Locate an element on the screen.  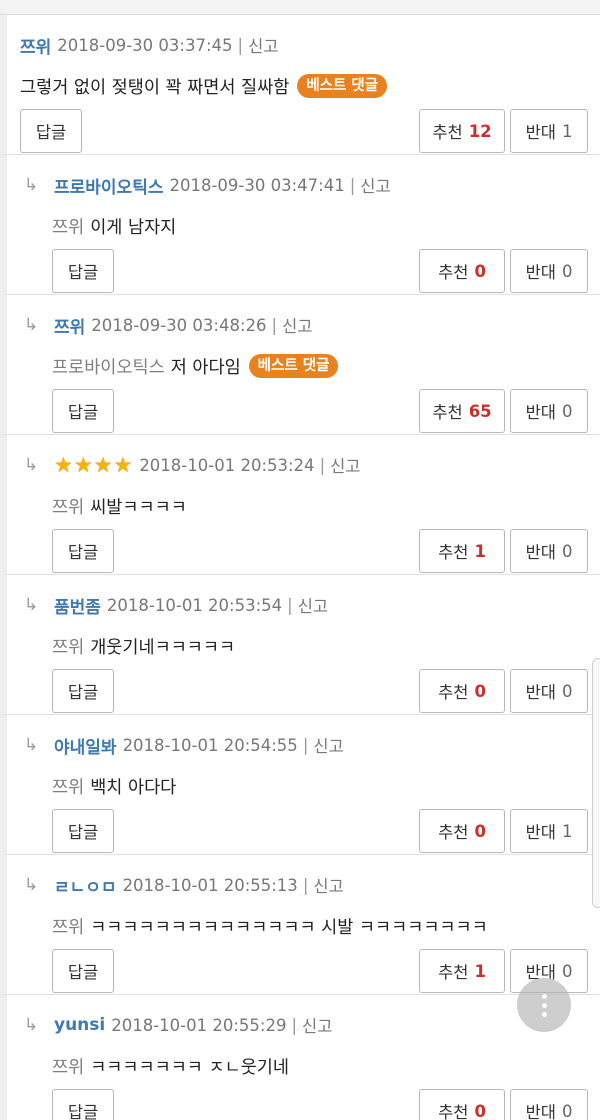
author-name: 야내일봐 is located at coordinates (85, 745).